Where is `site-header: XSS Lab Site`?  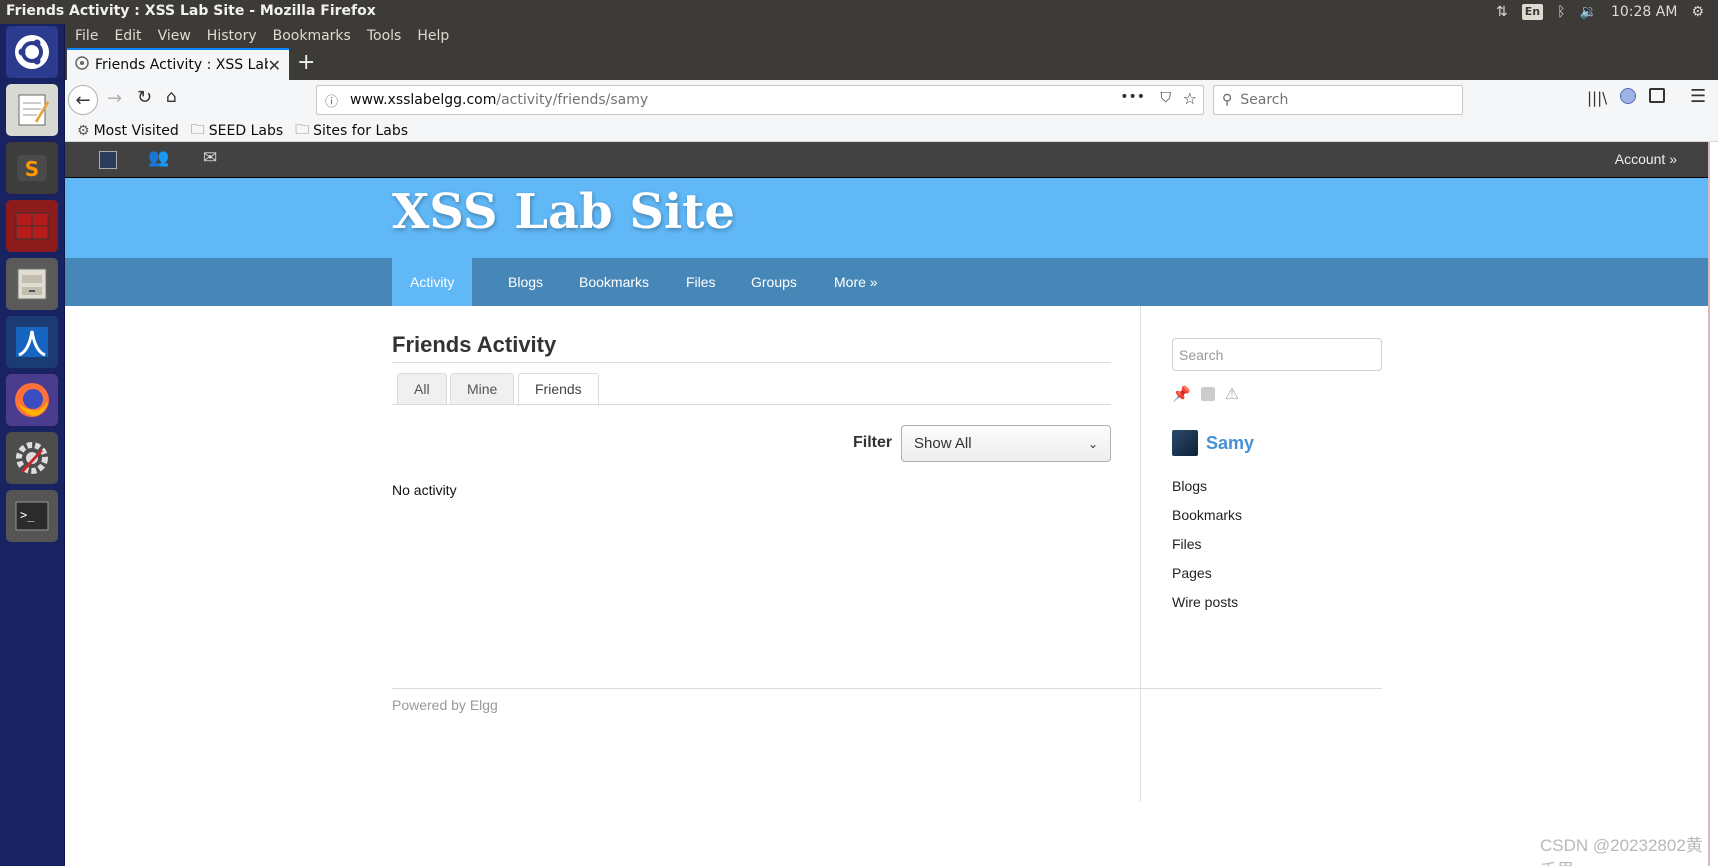
site-header: XSS Lab Site is located at coordinates (886, 218).